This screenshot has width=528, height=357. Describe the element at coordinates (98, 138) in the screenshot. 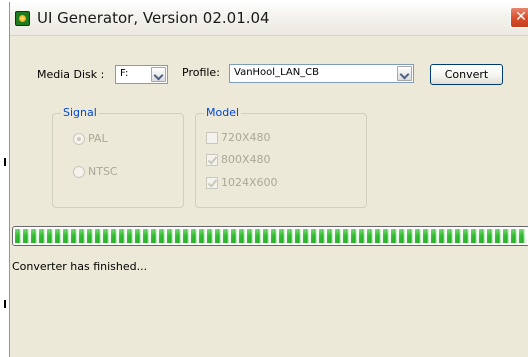

I see `signal-pal-label: PAL` at that location.